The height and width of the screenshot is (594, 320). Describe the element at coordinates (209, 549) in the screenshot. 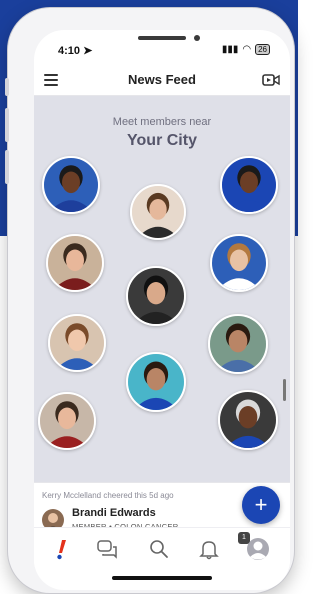

I see `bell-icon` at that location.